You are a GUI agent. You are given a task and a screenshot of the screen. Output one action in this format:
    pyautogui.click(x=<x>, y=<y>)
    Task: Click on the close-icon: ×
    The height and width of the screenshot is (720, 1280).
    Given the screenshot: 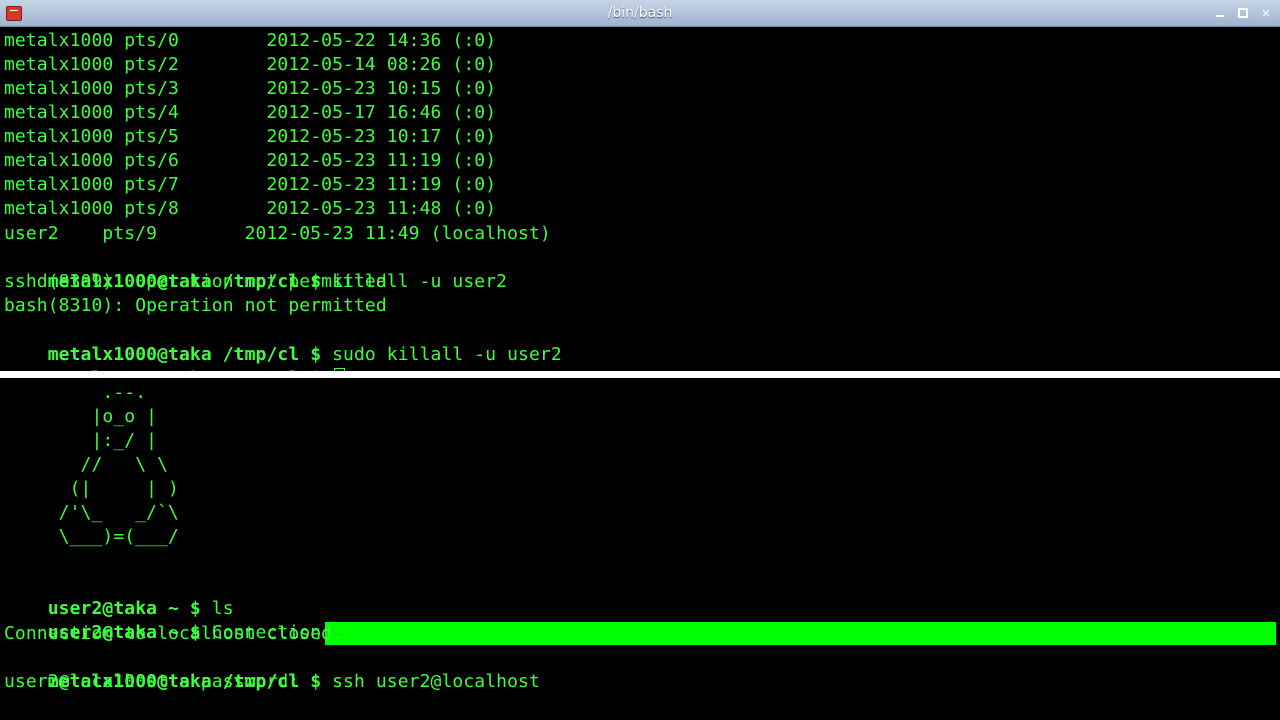 What is the action you would take?
    pyautogui.click(x=1266, y=13)
    